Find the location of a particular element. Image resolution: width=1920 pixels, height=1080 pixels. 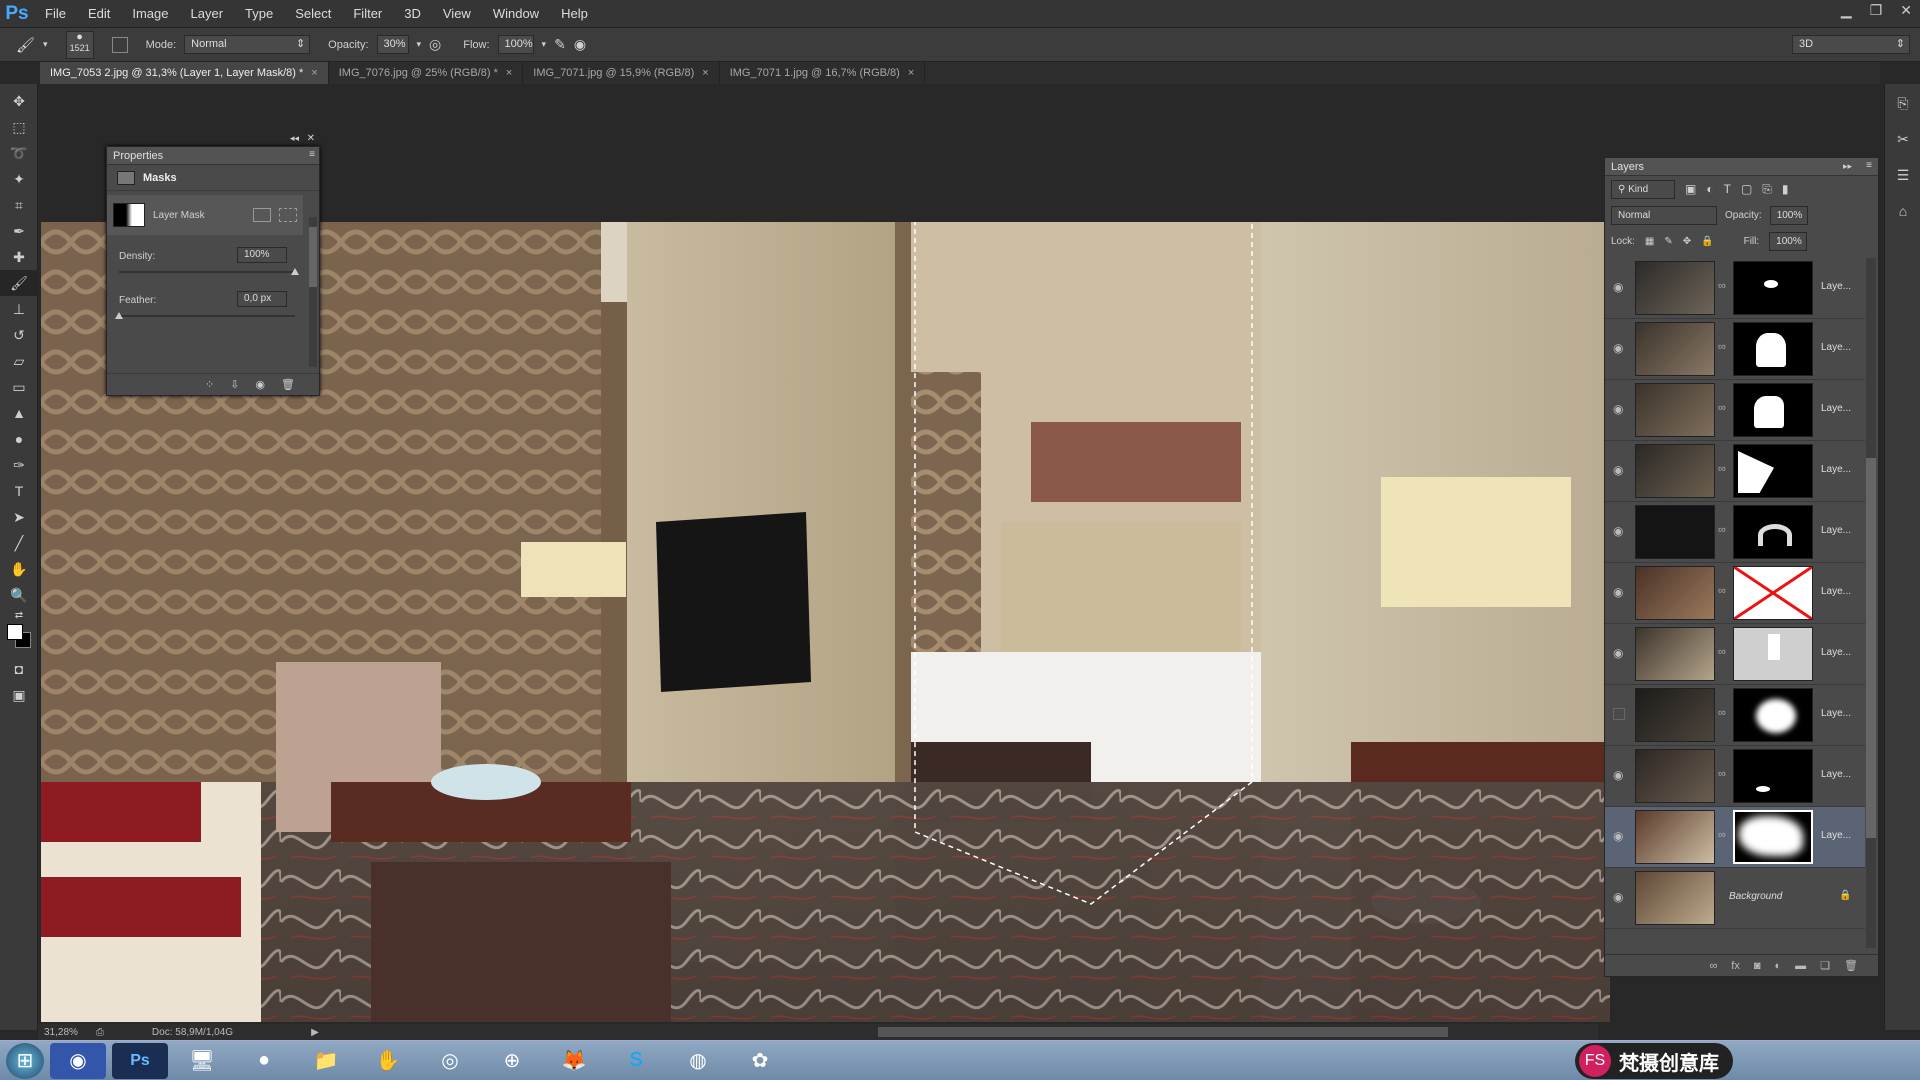

menu-layer: Layer is located at coordinates (207, 14).